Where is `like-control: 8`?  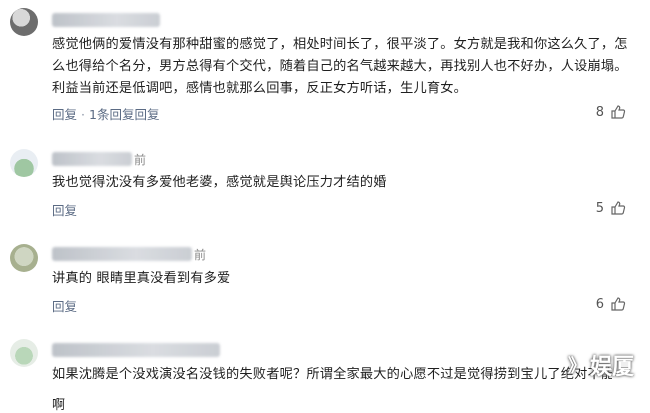 like-control: 8 is located at coordinates (611, 112).